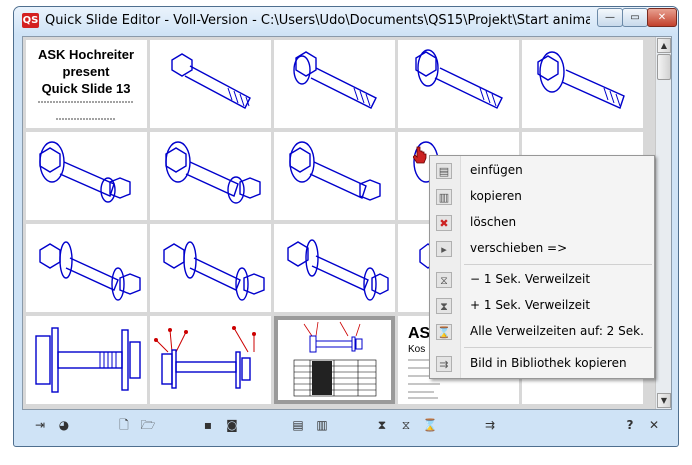 The width and height of the screenshot is (692, 465). I want to click on menu-item-label: kopieren, so click(496, 196).